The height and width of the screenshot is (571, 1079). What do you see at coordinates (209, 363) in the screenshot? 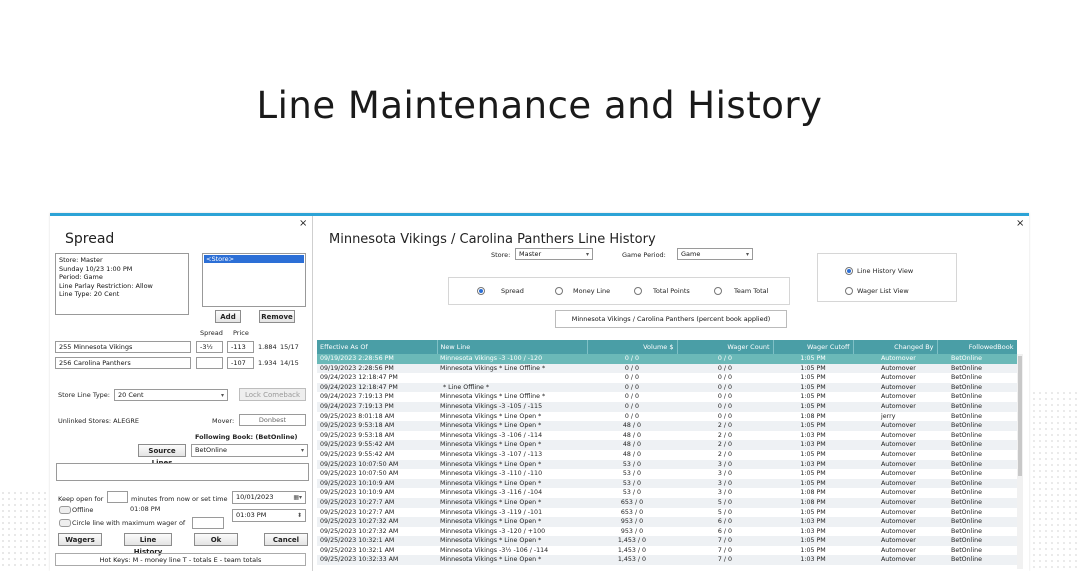
I see `spread-field` at bounding box center [209, 363].